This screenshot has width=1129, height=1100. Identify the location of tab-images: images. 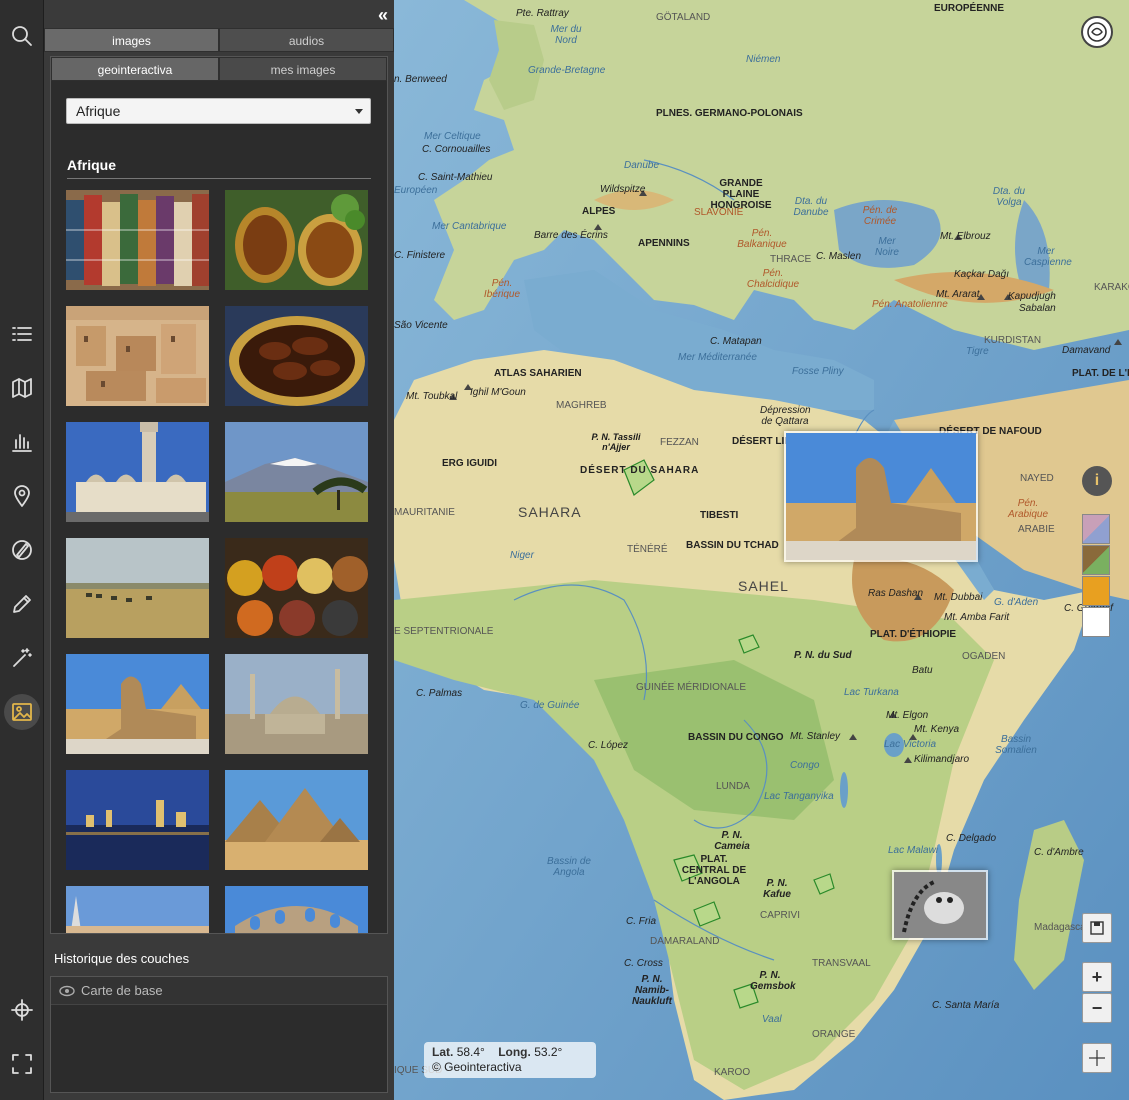
(131, 40).